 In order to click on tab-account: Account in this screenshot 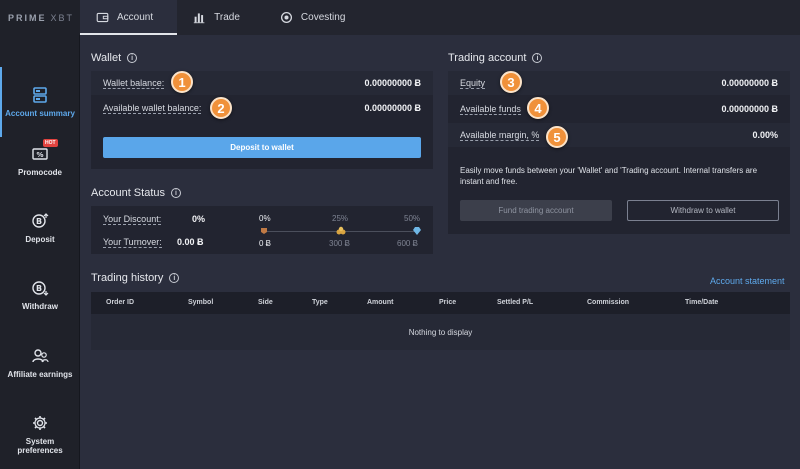, I will do `click(129, 17)`.